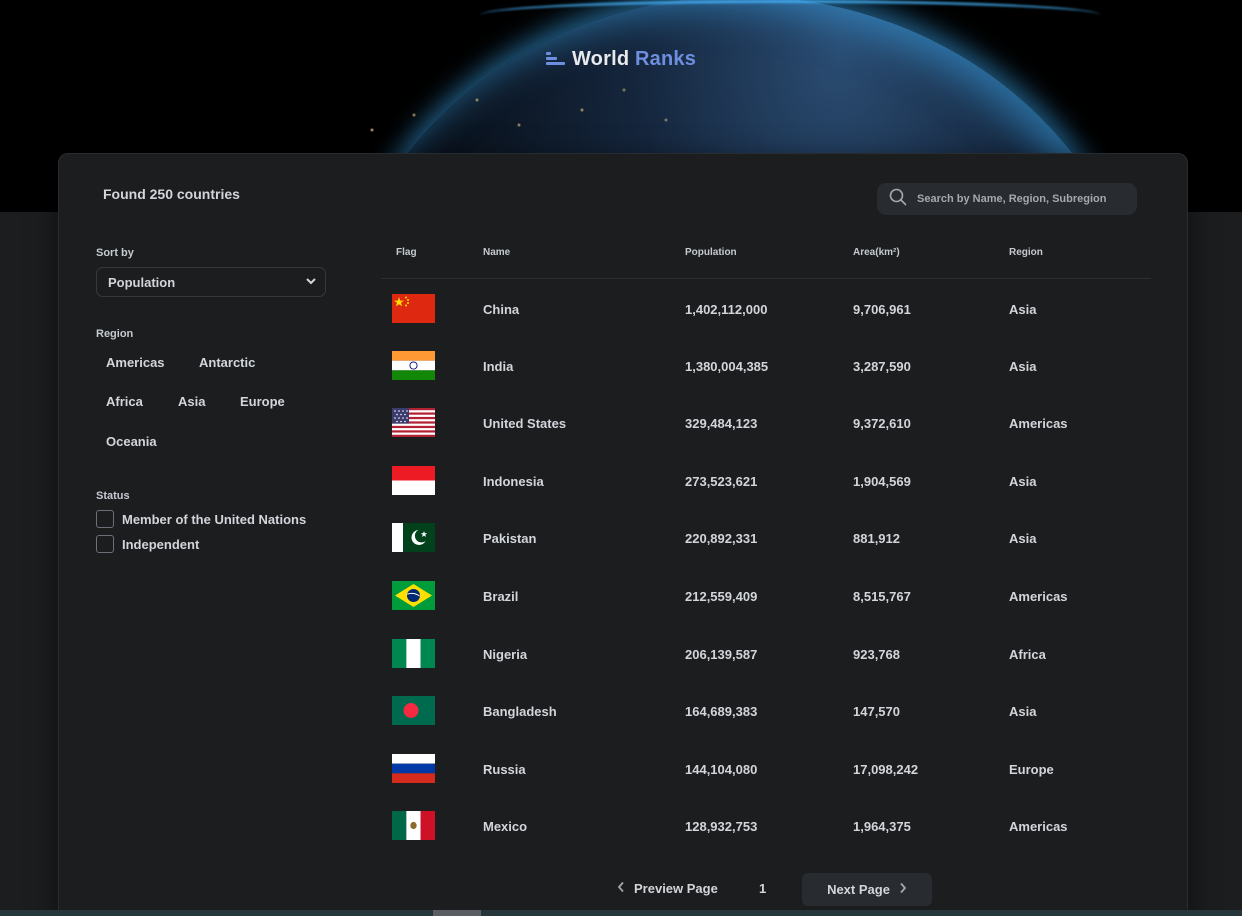 This screenshot has height=916, width=1242. I want to click on country-region: Europe, so click(1031, 769).